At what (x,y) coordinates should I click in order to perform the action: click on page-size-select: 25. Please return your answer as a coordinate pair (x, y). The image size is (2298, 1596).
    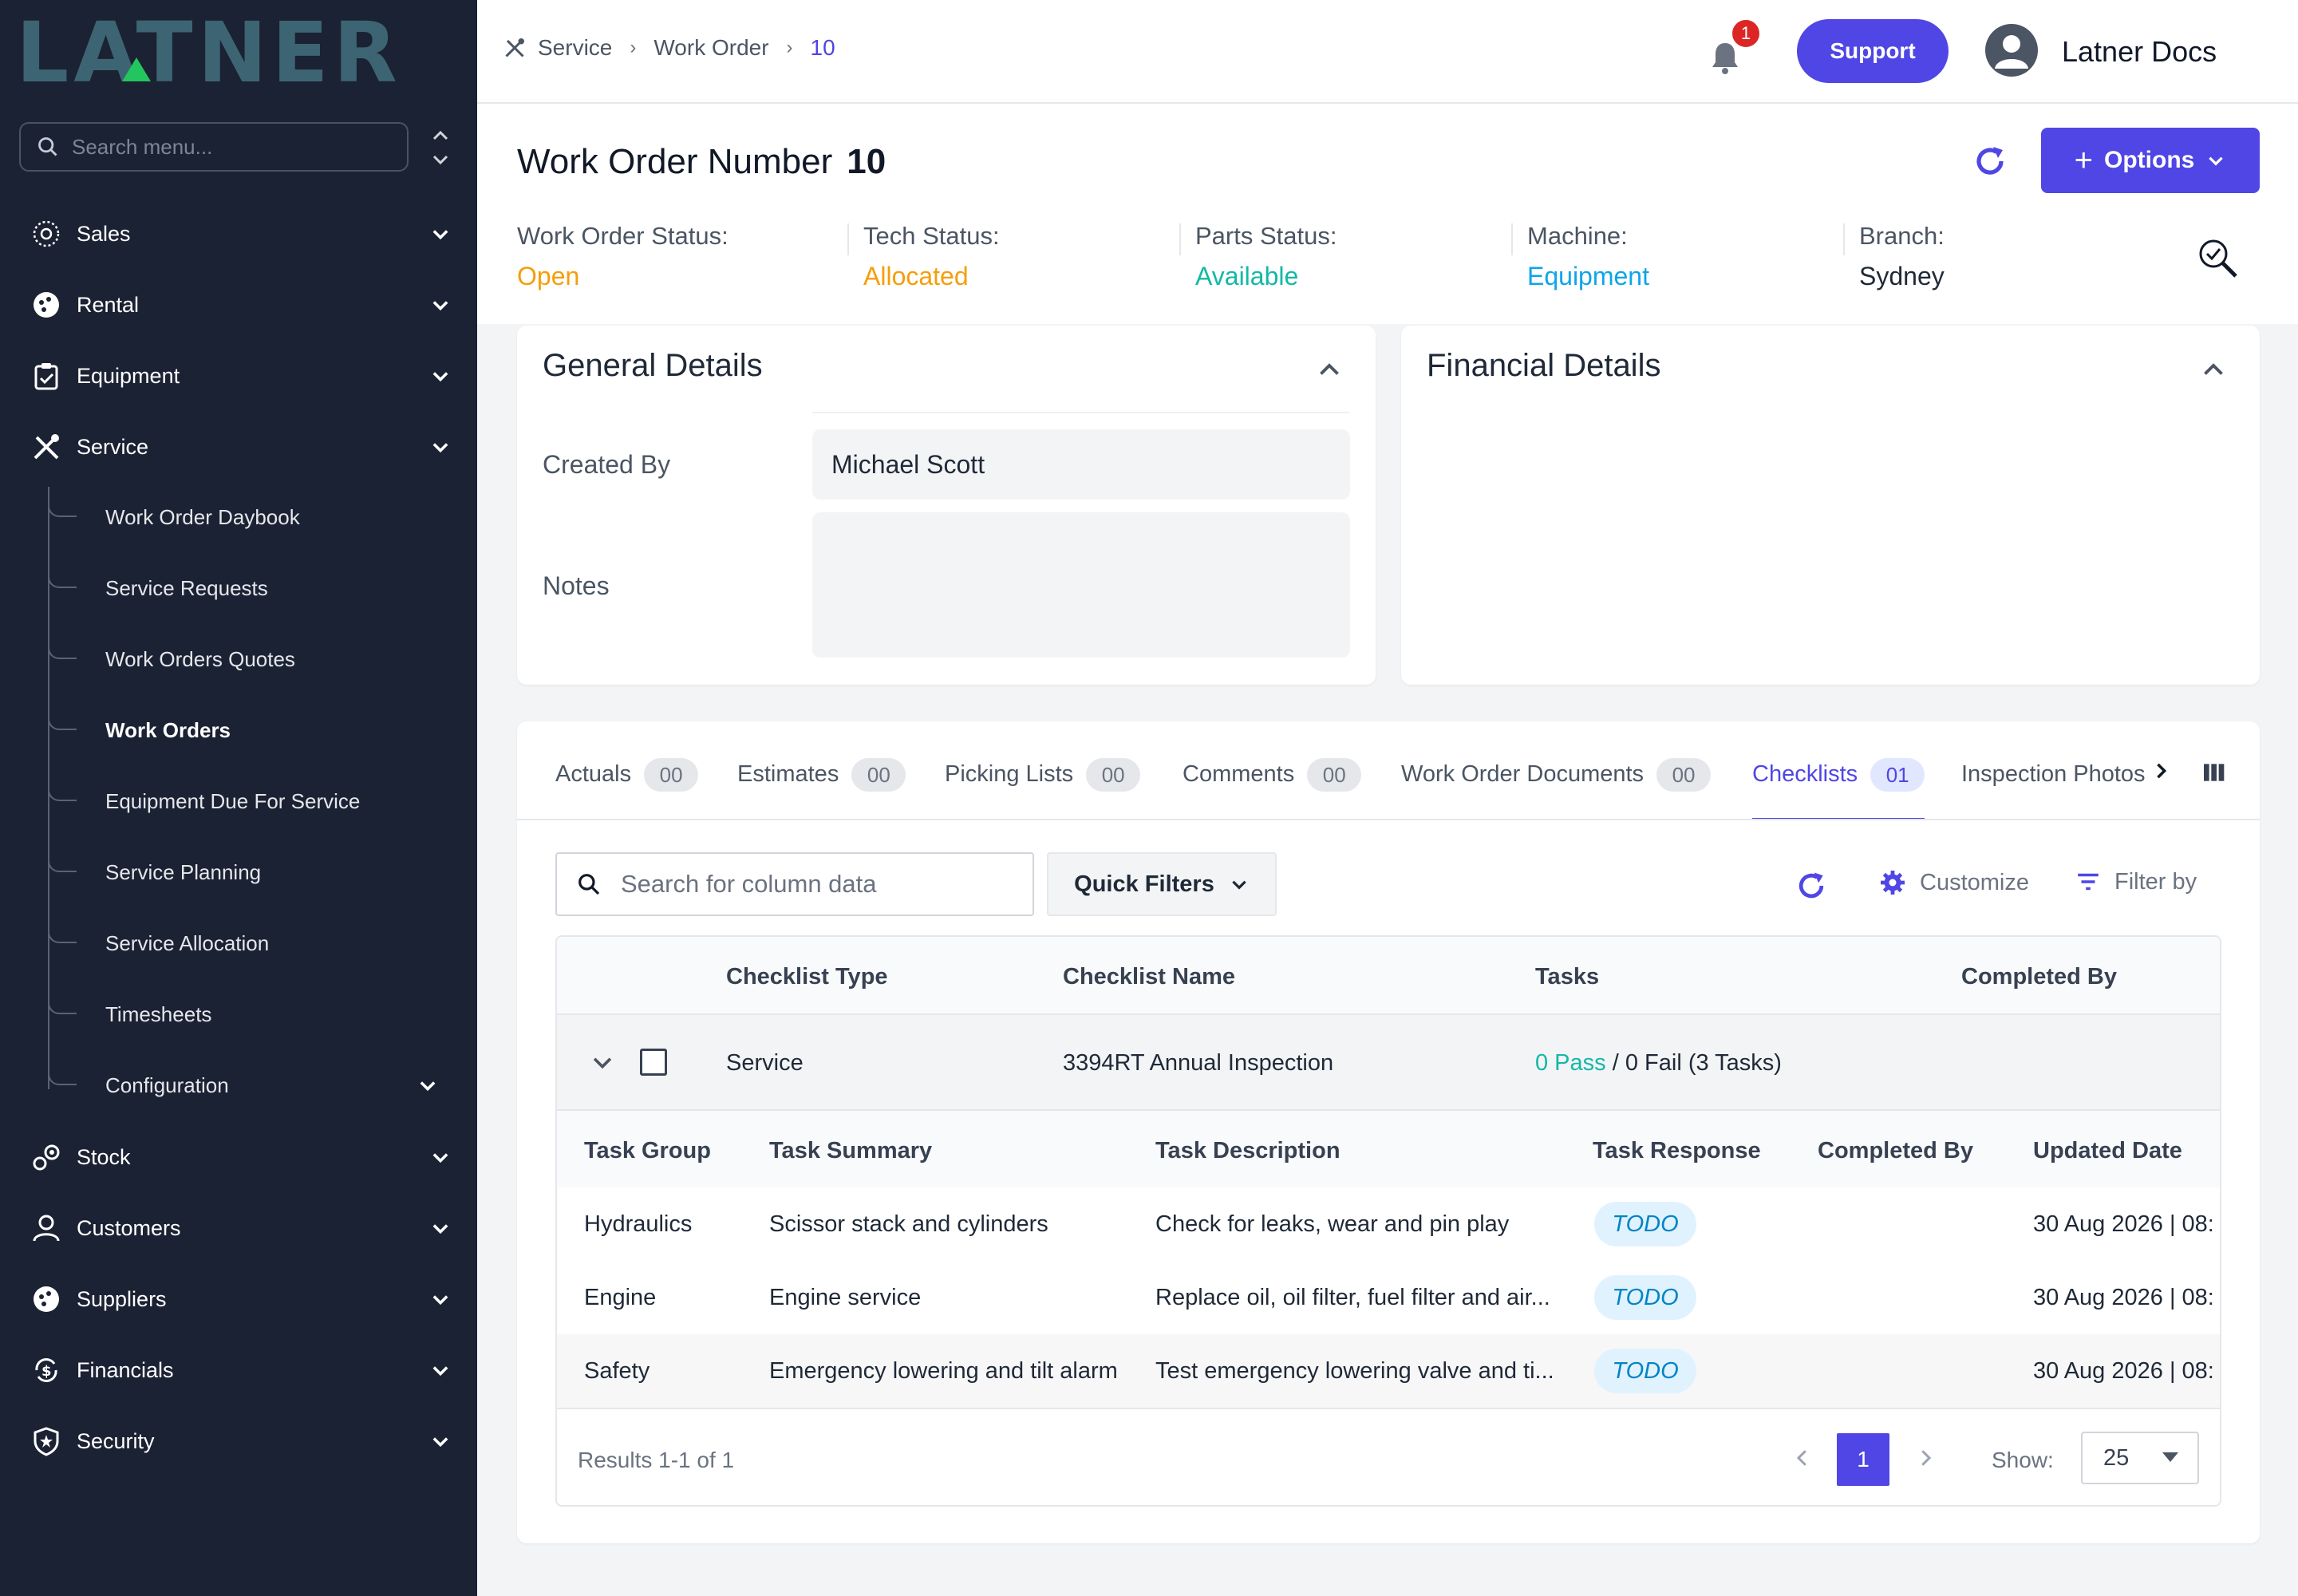
    Looking at the image, I should click on (2140, 1458).